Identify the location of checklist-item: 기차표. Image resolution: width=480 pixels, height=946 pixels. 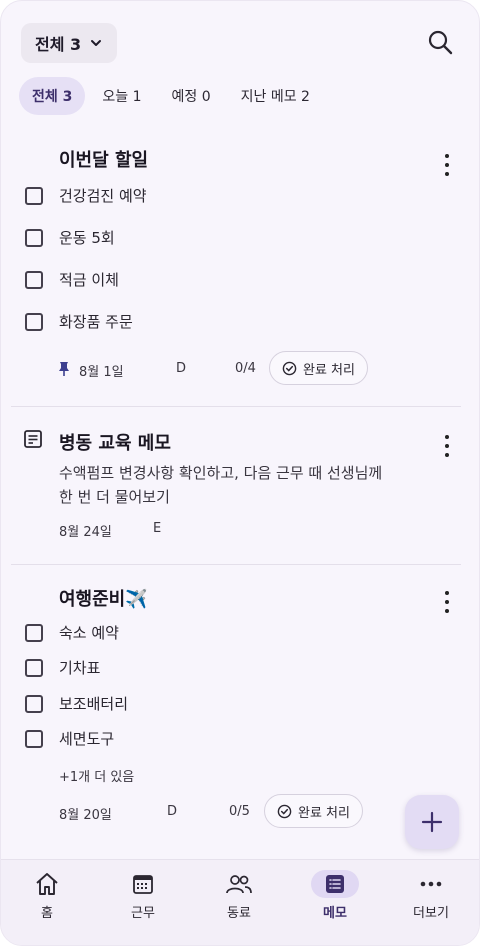
(62, 667).